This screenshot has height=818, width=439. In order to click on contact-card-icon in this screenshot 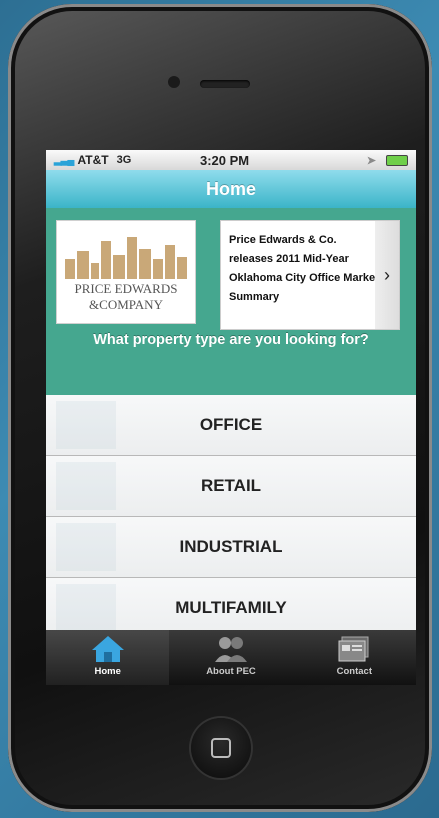, I will do `click(353, 649)`.